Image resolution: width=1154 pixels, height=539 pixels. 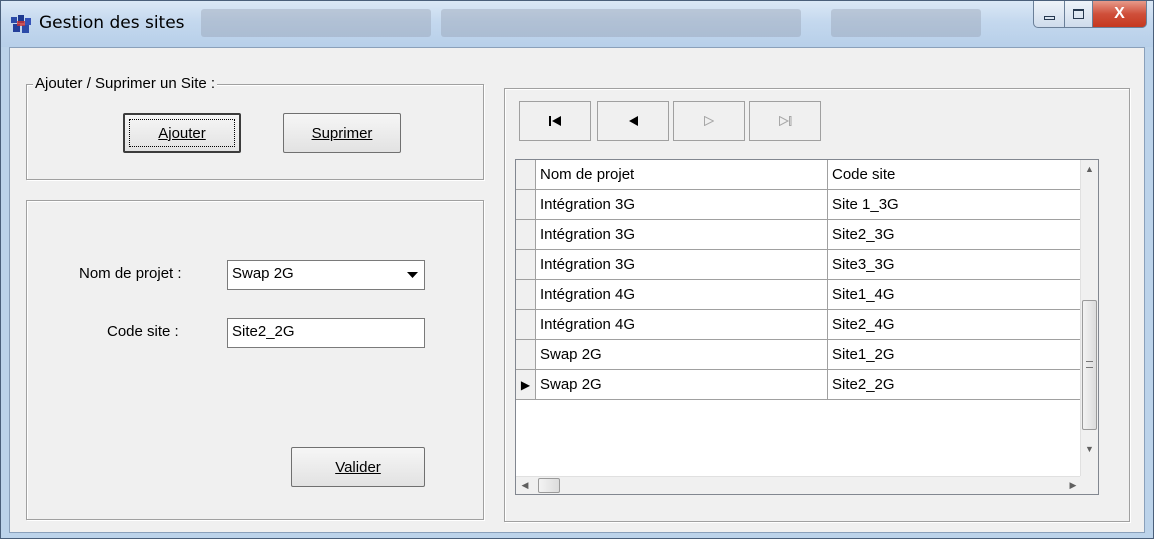 I want to click on cell-site: Site1_4G, so click(x=960, y=295).